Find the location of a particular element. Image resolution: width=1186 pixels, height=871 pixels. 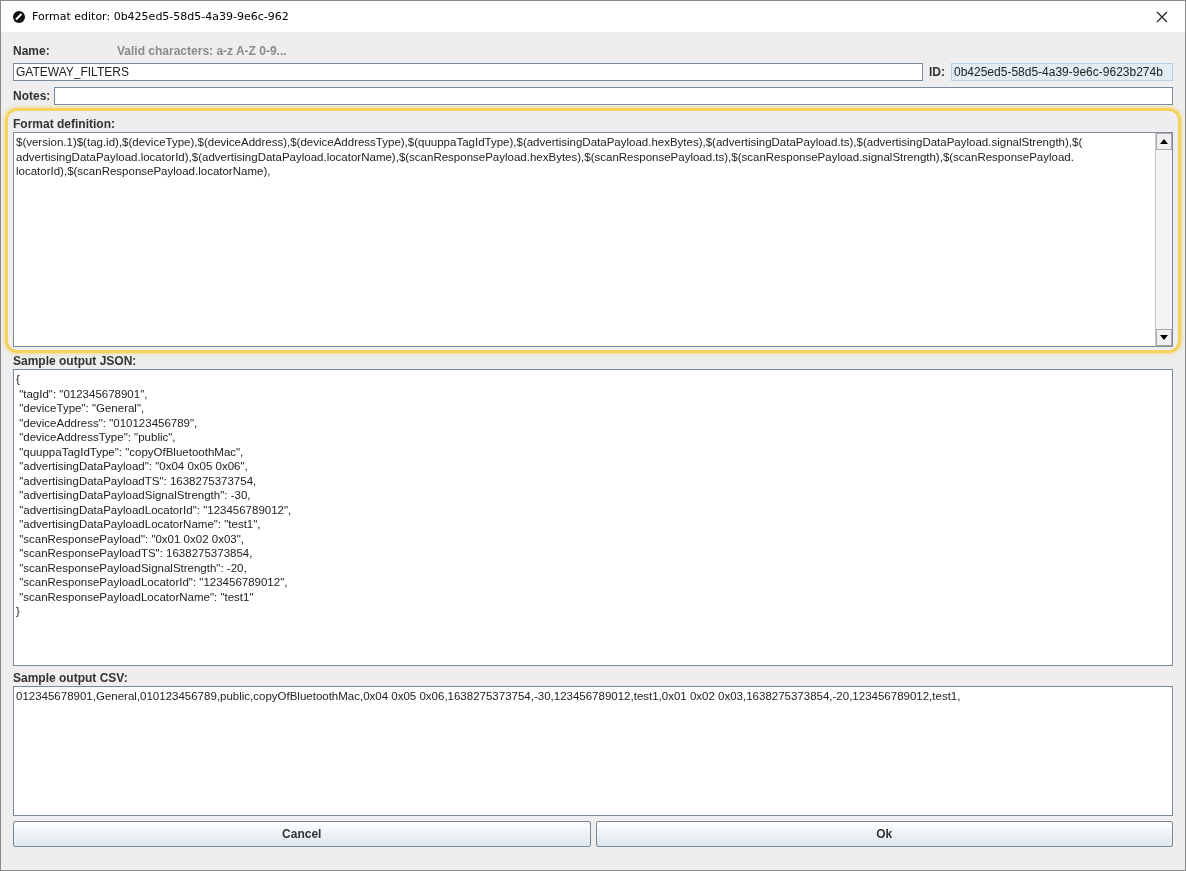

name-label: Name: is located at coordinates (32, 51).